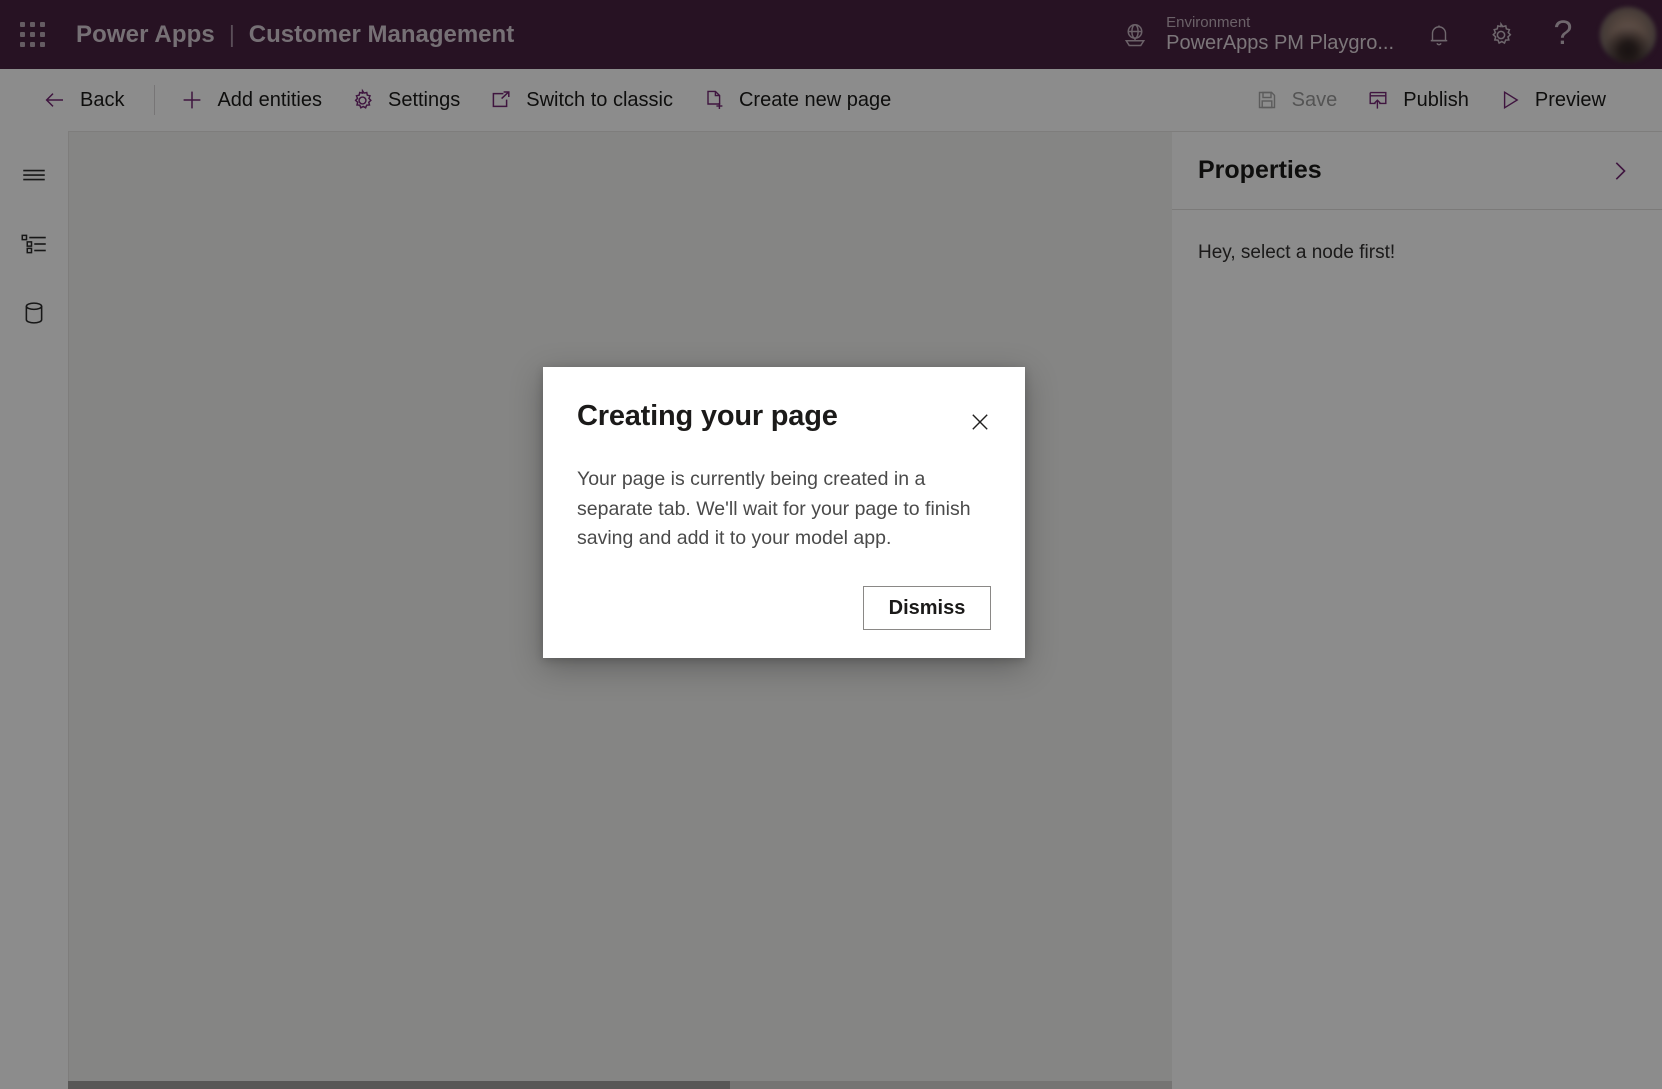  I want to click on dialog-header: Creating your page, so click(784, 419).